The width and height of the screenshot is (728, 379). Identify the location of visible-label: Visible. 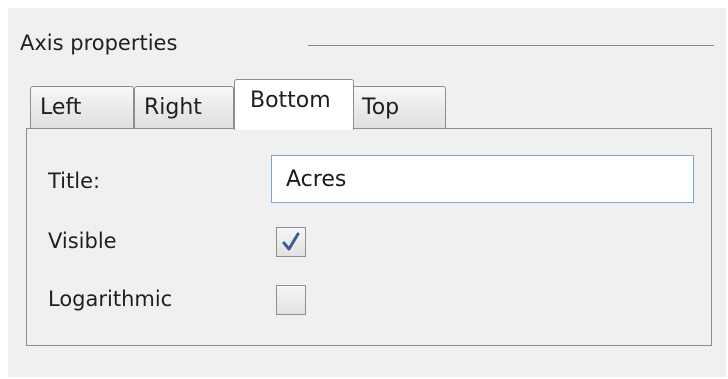
(82, 241).